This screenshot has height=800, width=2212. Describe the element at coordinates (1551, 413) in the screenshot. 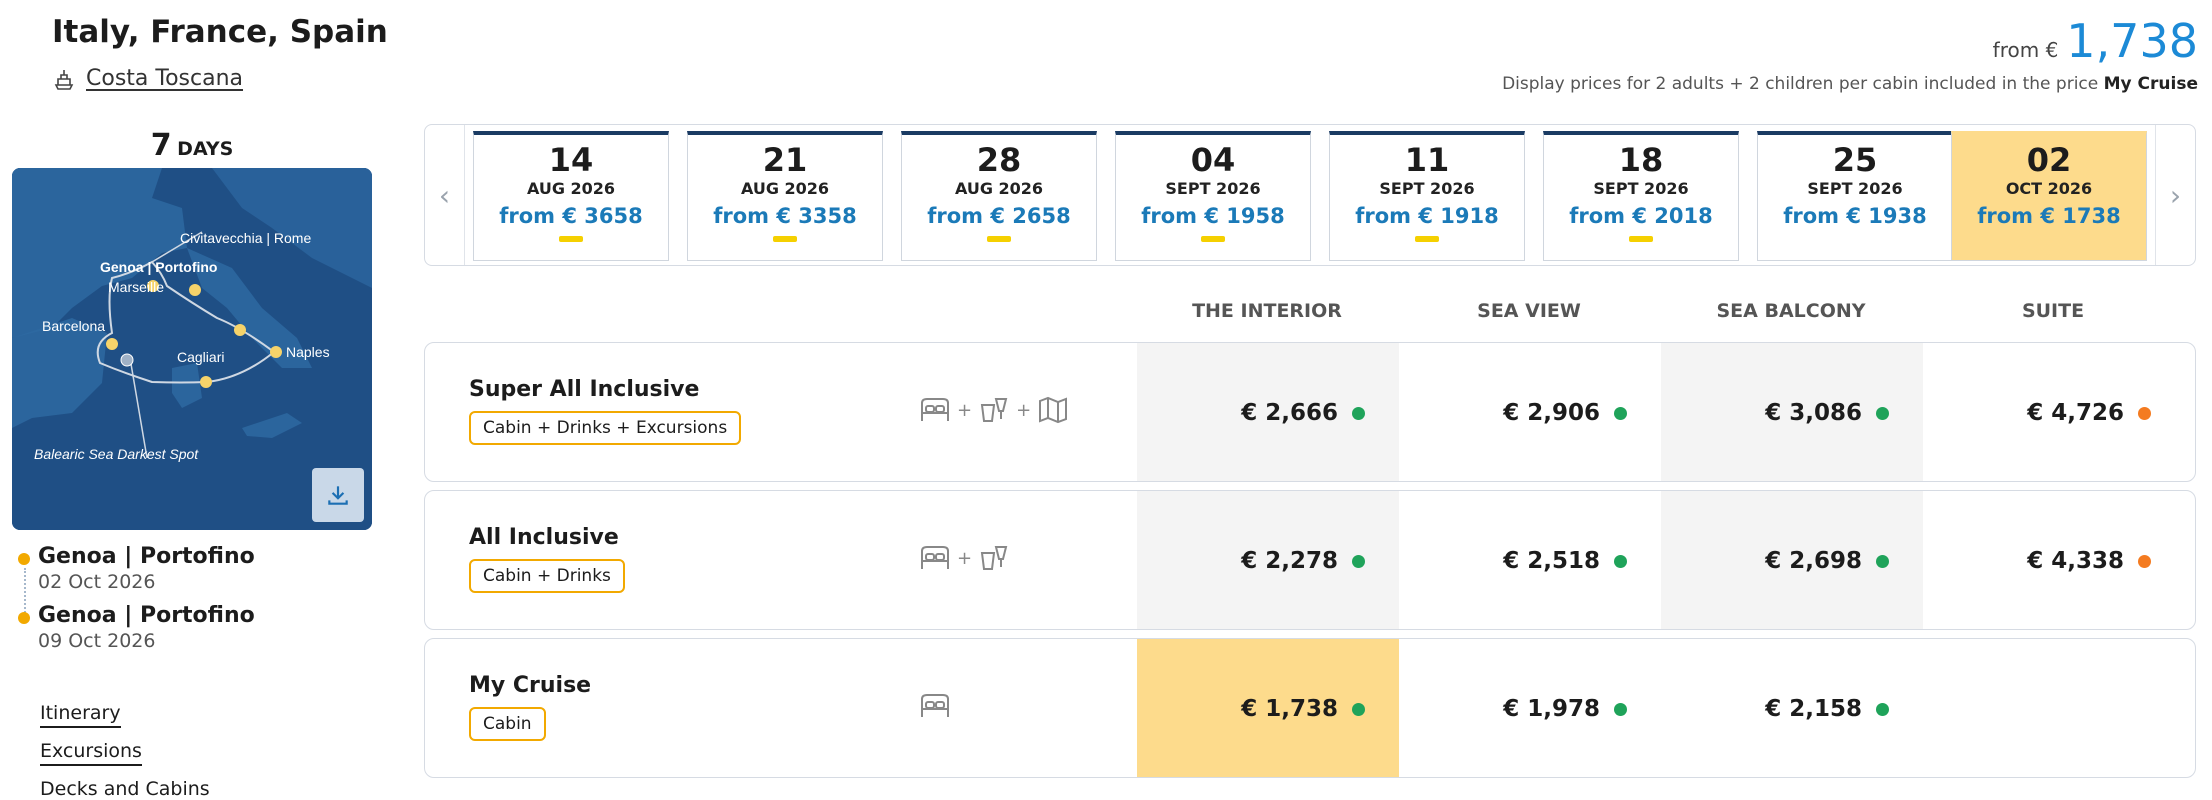

I see `price-value: € 2,906` at that location.